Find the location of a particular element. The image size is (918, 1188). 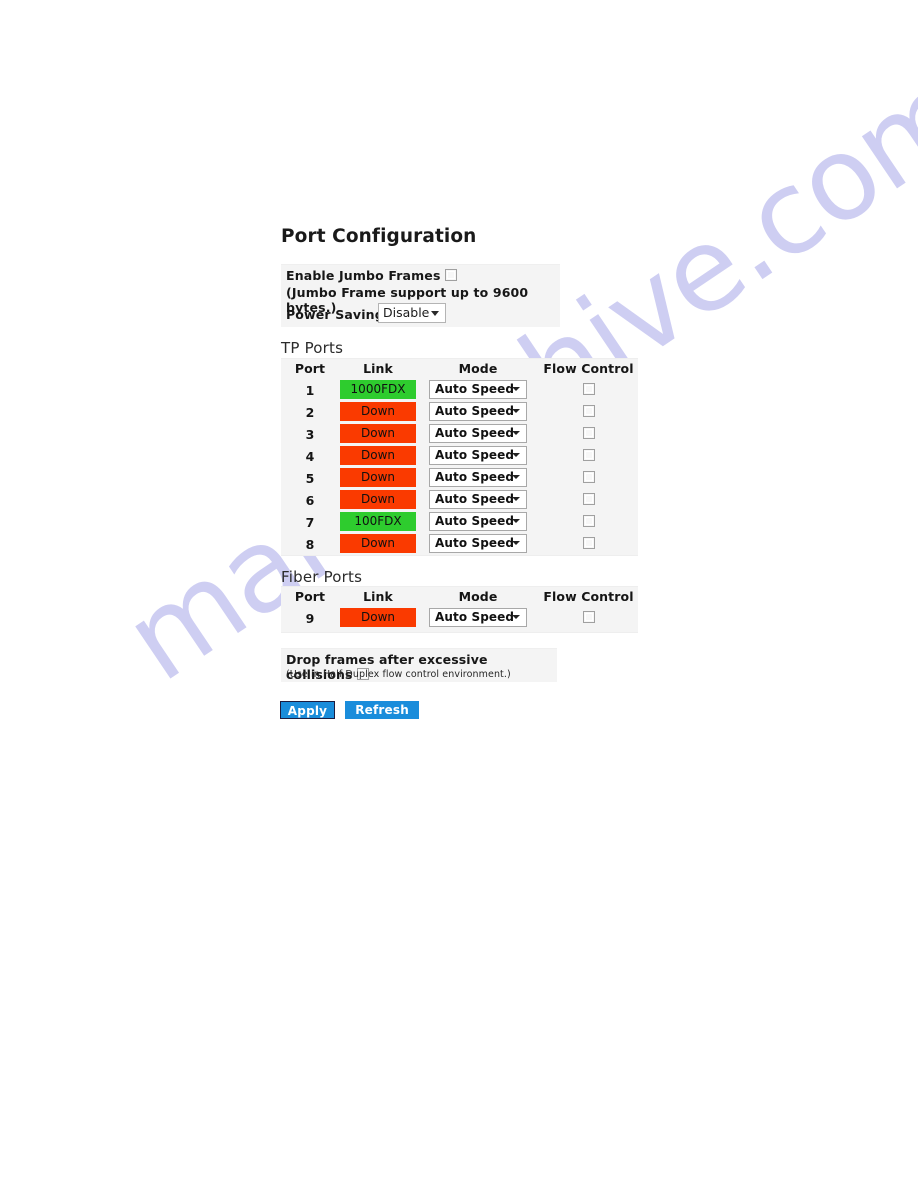

port-number: 3 is located at coordinates (310, 434).